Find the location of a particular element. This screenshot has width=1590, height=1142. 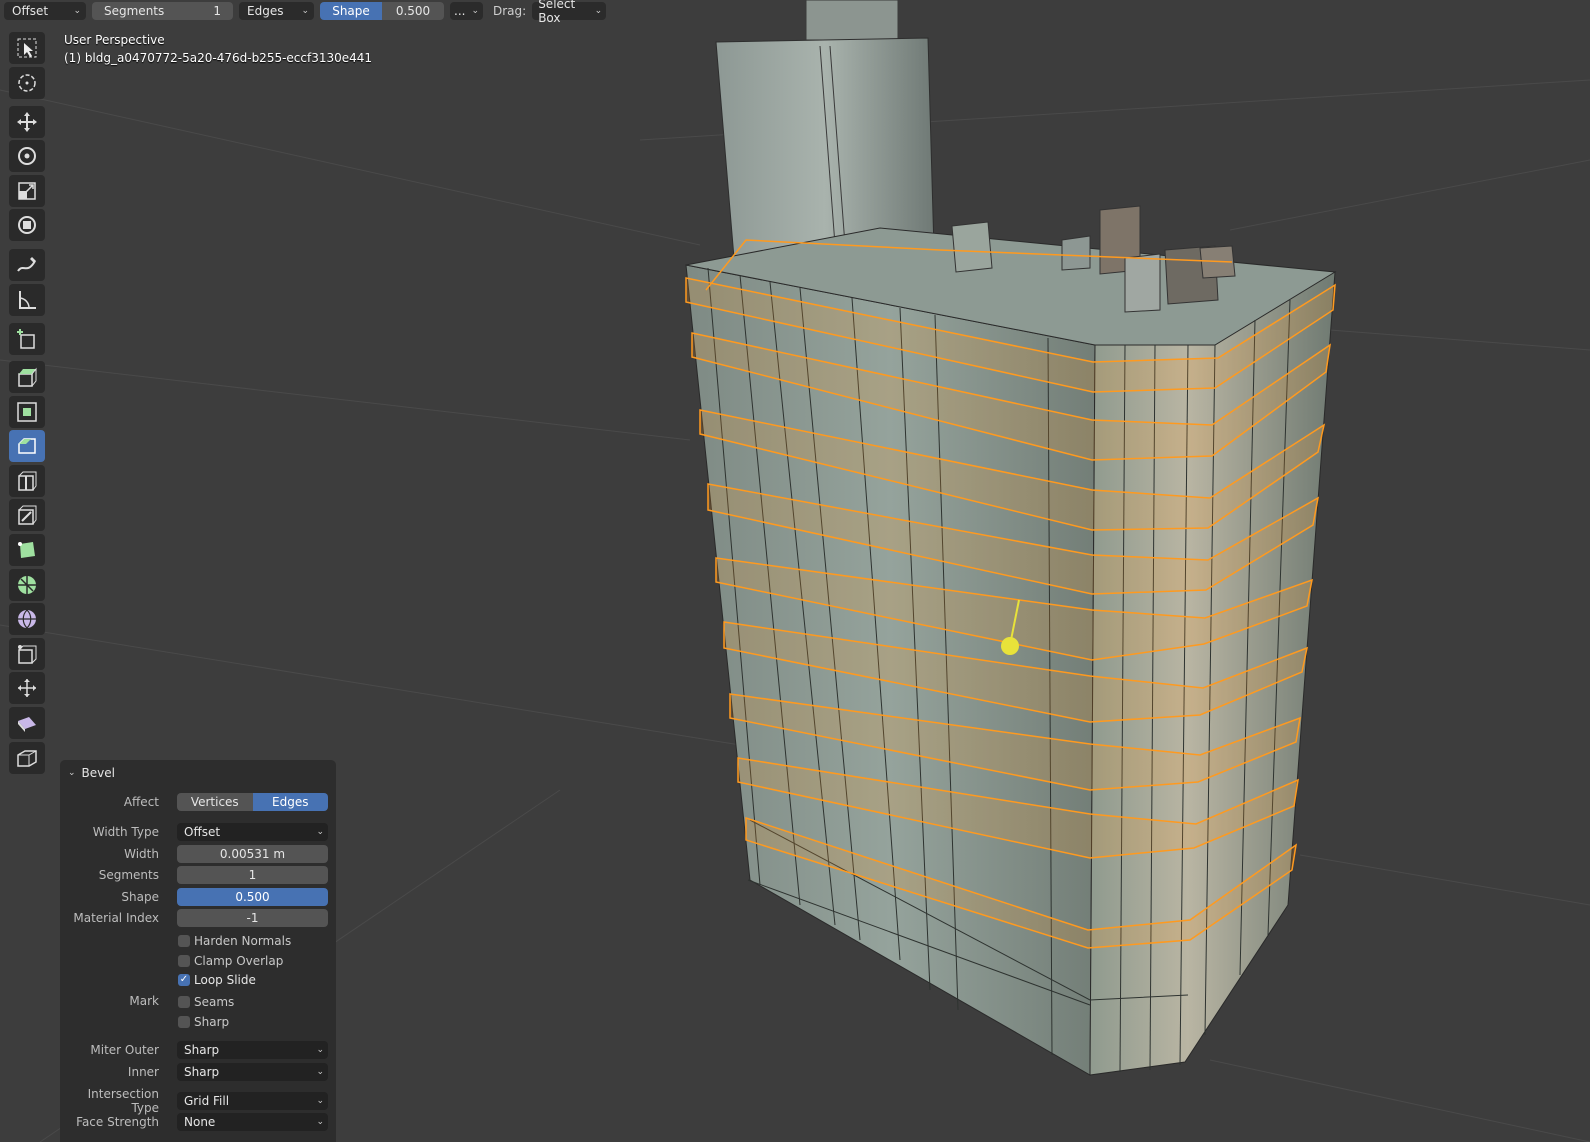

width-type-row: Width Type Offset ⌄ is located at coordinates (198, 832).